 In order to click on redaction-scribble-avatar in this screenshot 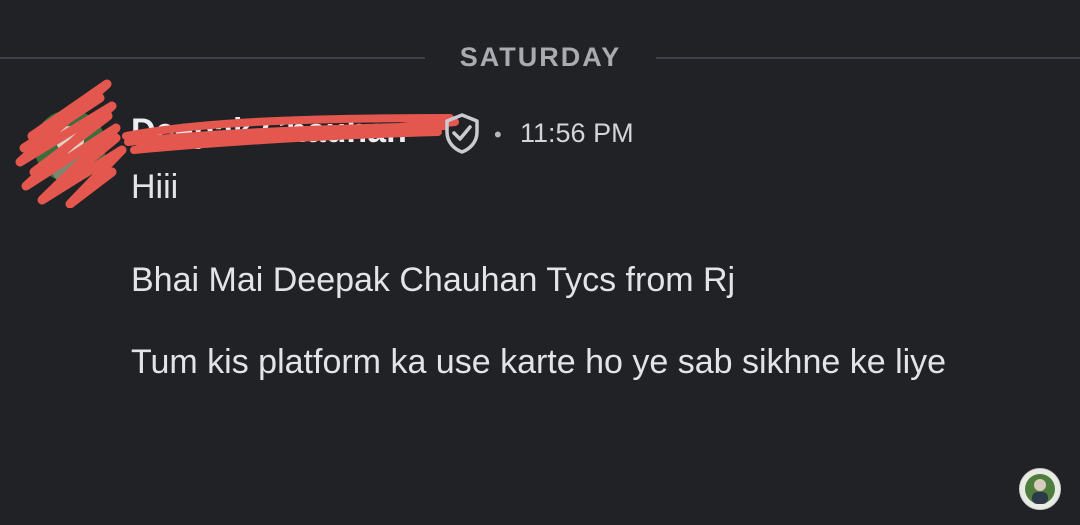, I will do `click(71, 143)`.